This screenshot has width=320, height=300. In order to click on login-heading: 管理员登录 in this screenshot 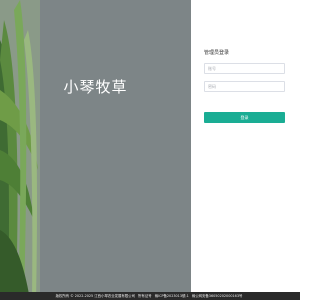, I will do `click(217, 53)`.